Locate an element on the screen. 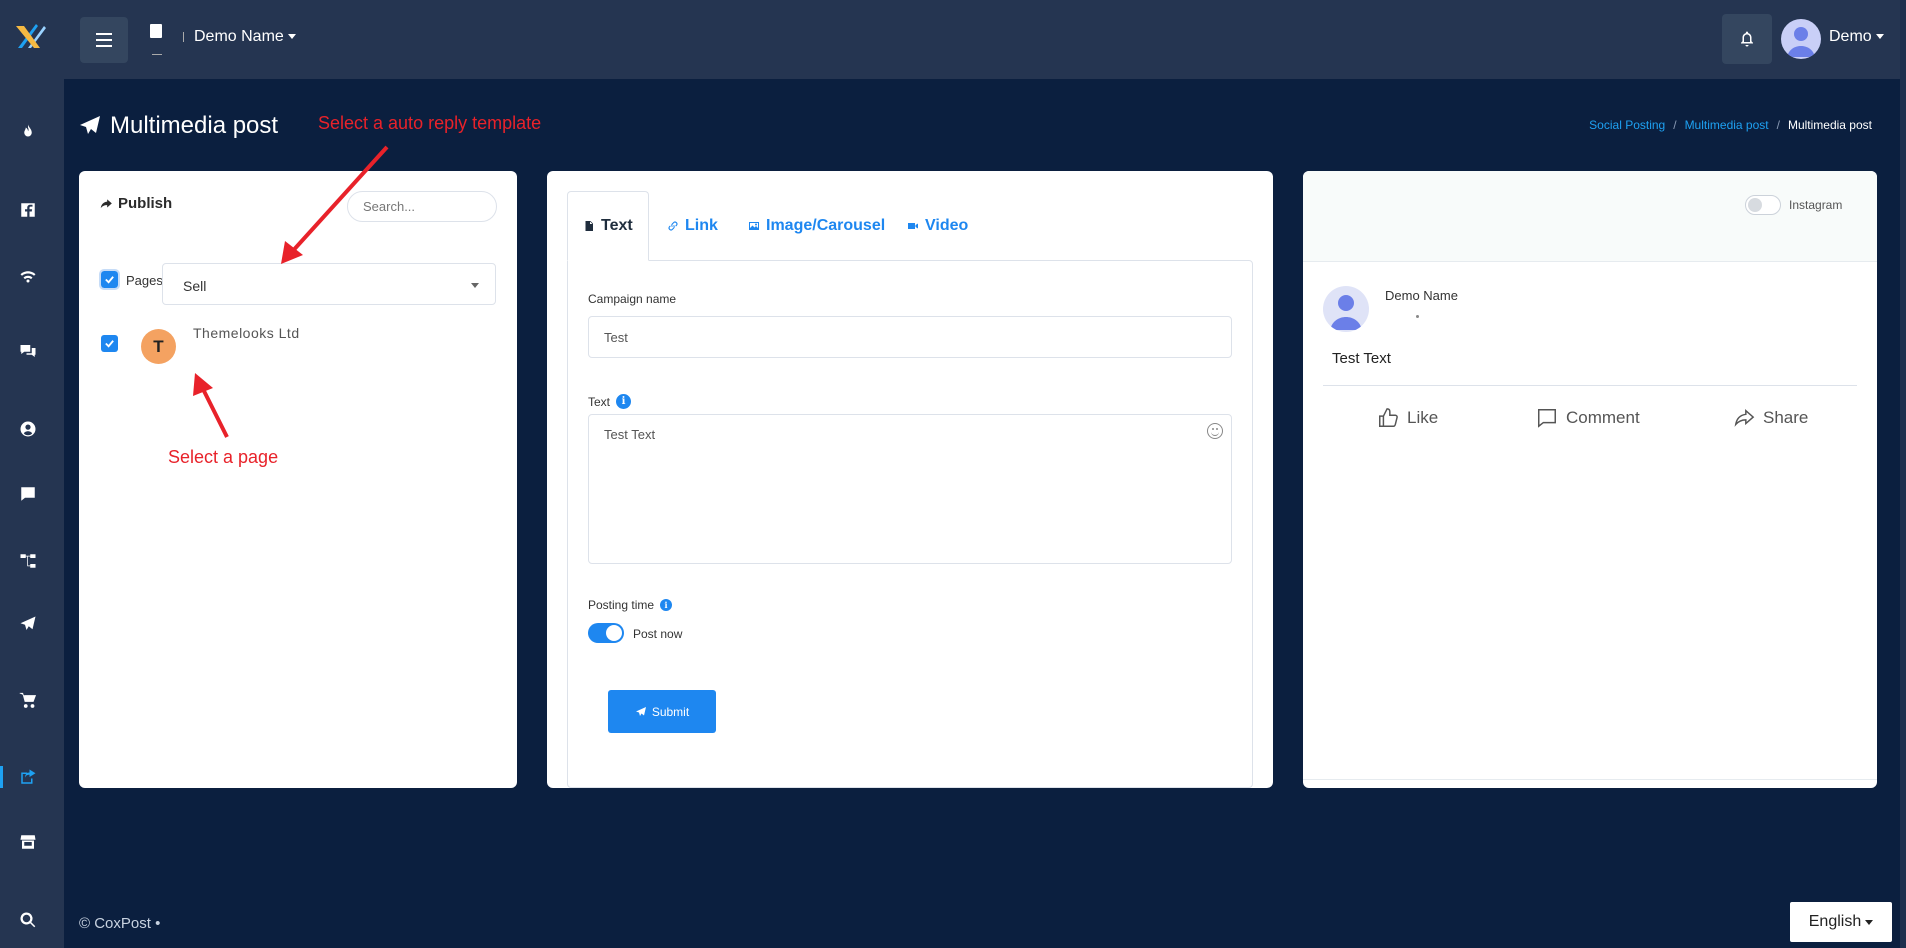 The image size is (1906, 948). link-icon is located at coordinates (673, 226).